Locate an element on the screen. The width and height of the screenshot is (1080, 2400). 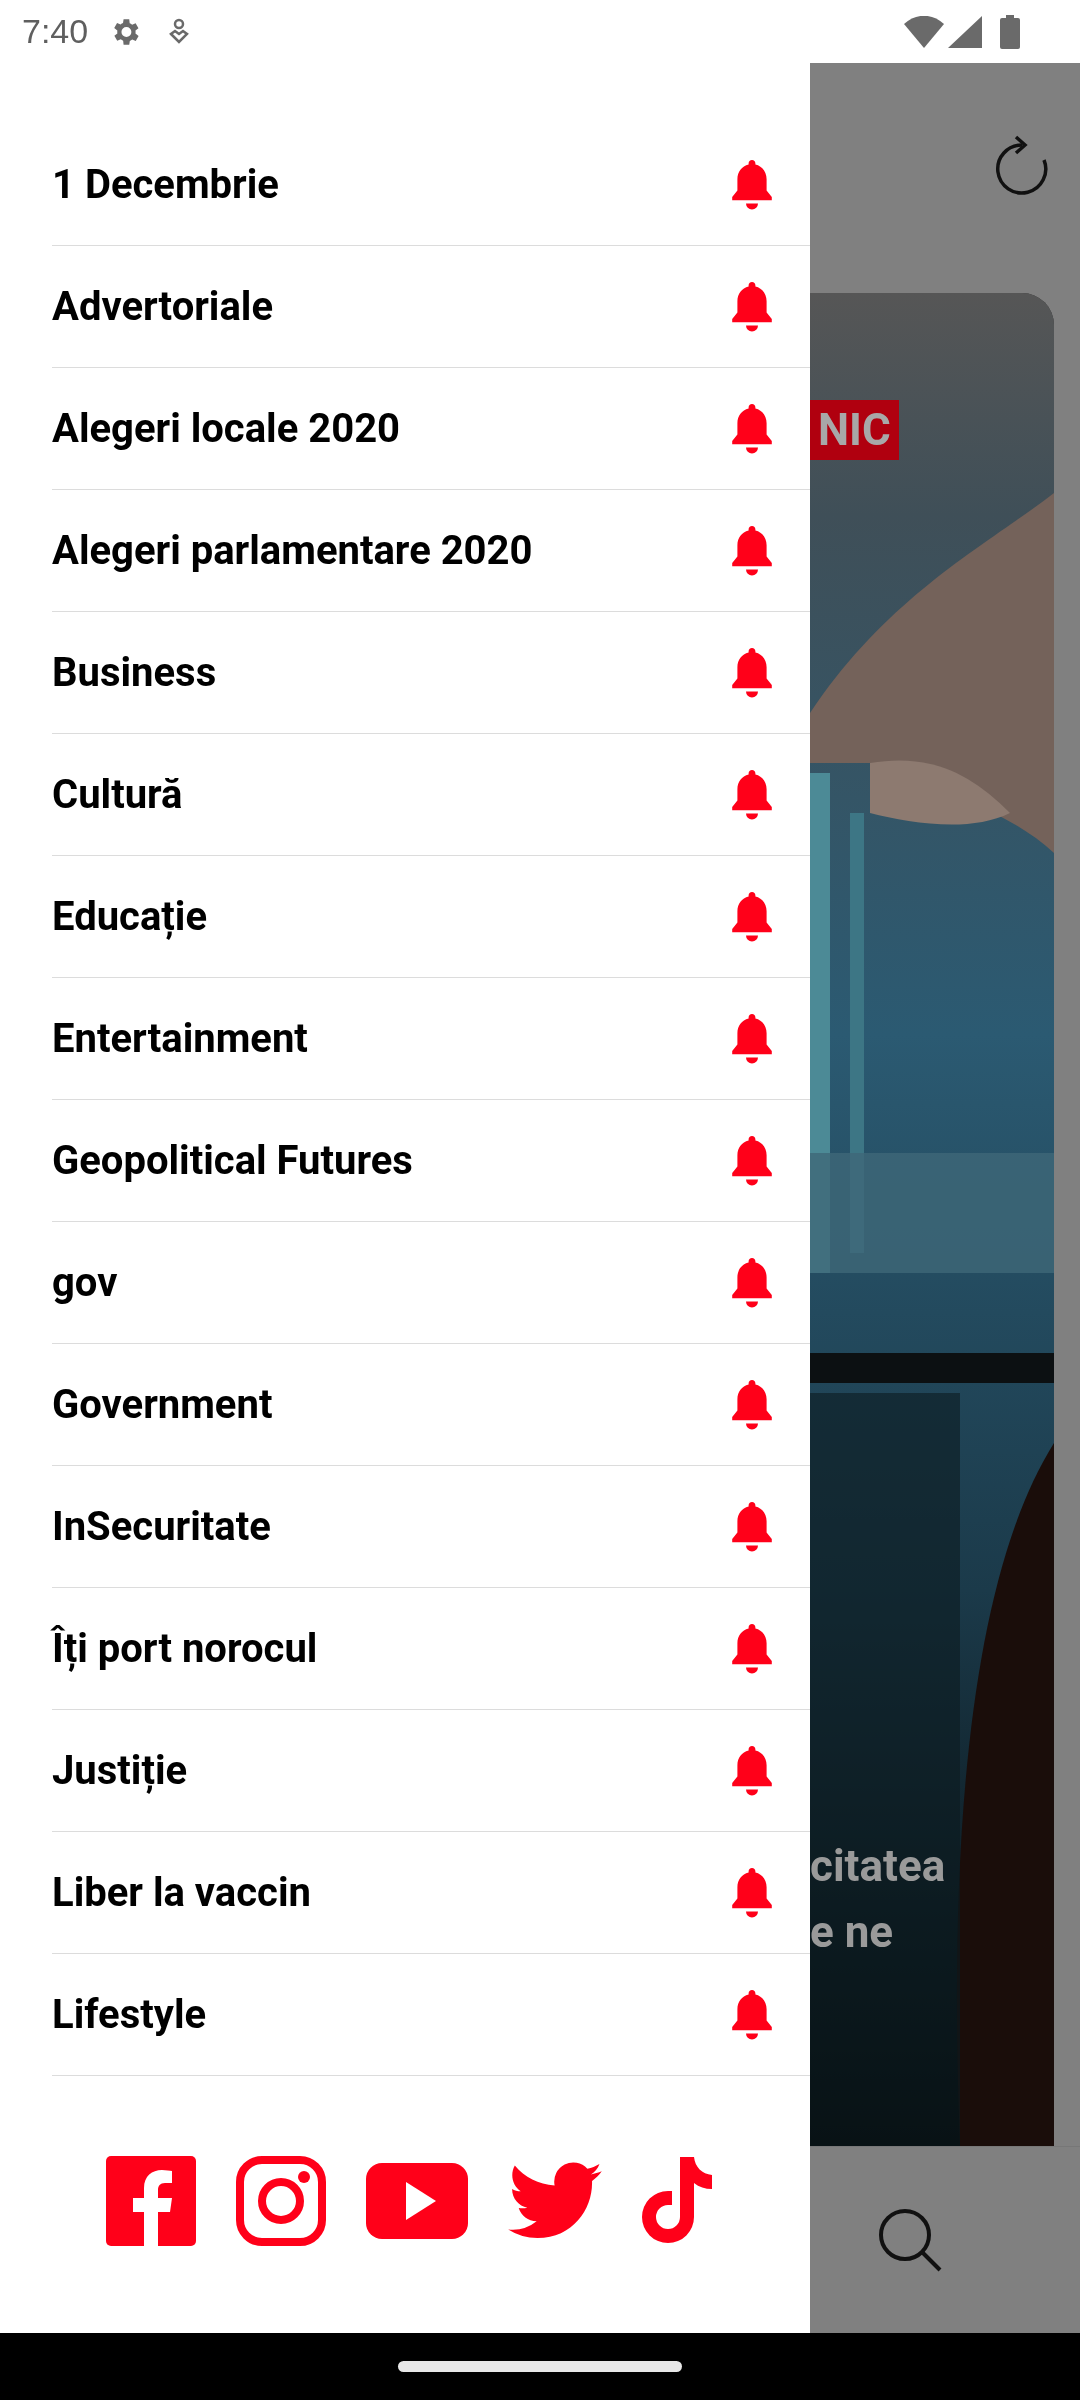
category-label: Government is located at coordinates (390, 1404).